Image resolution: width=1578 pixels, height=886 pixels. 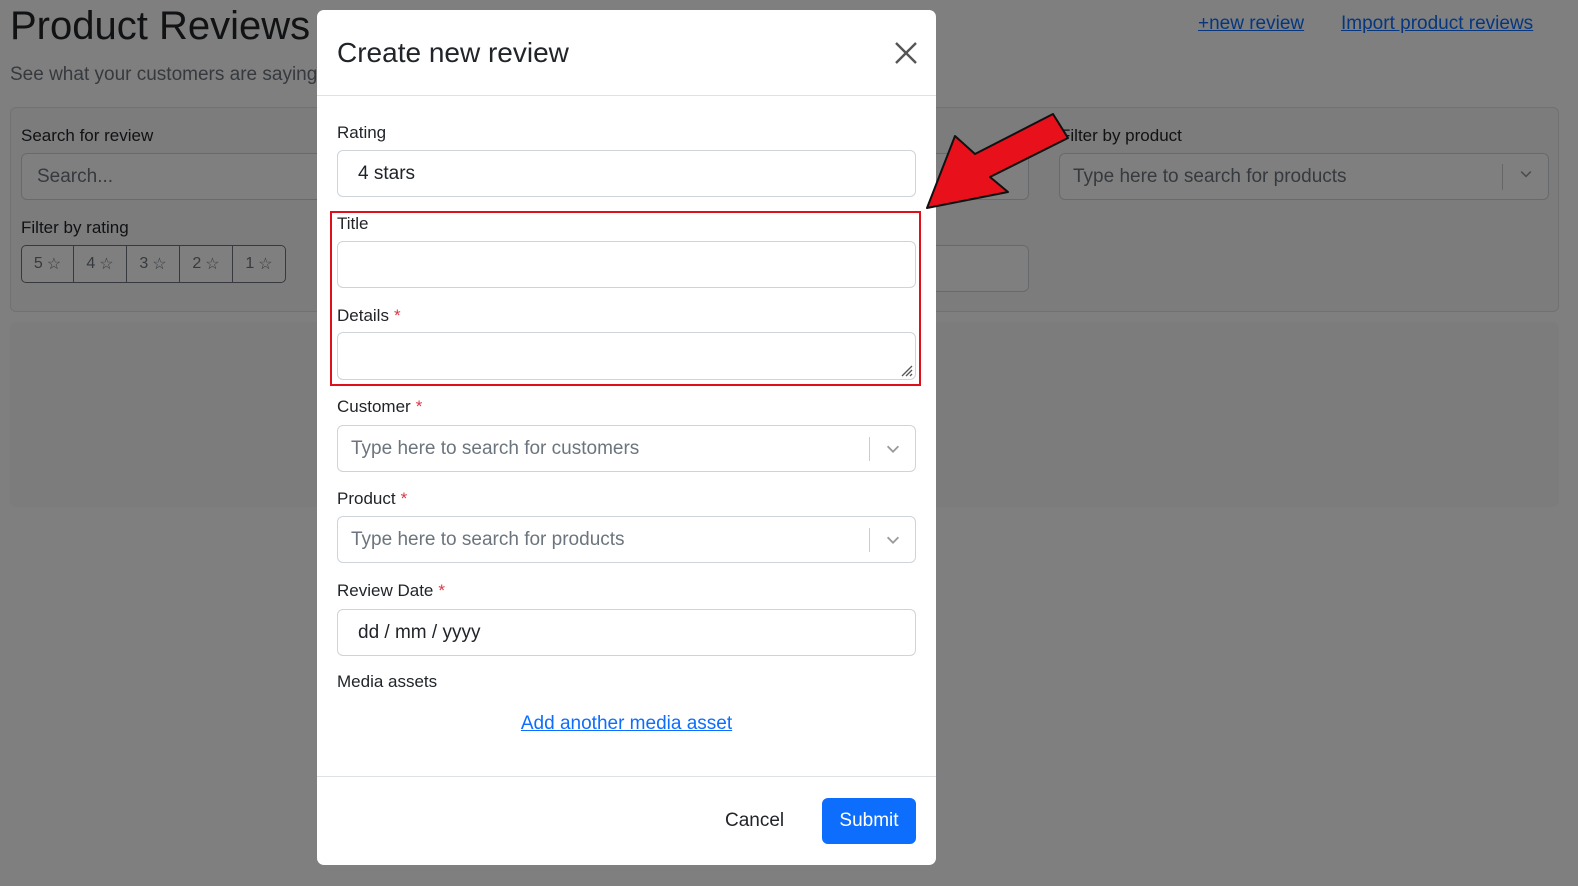 What do you see at coordinates (419, 632) in the screenshot?
I see `review-date-value: dd / mm / yyyy` at bounding box center [419, 632].